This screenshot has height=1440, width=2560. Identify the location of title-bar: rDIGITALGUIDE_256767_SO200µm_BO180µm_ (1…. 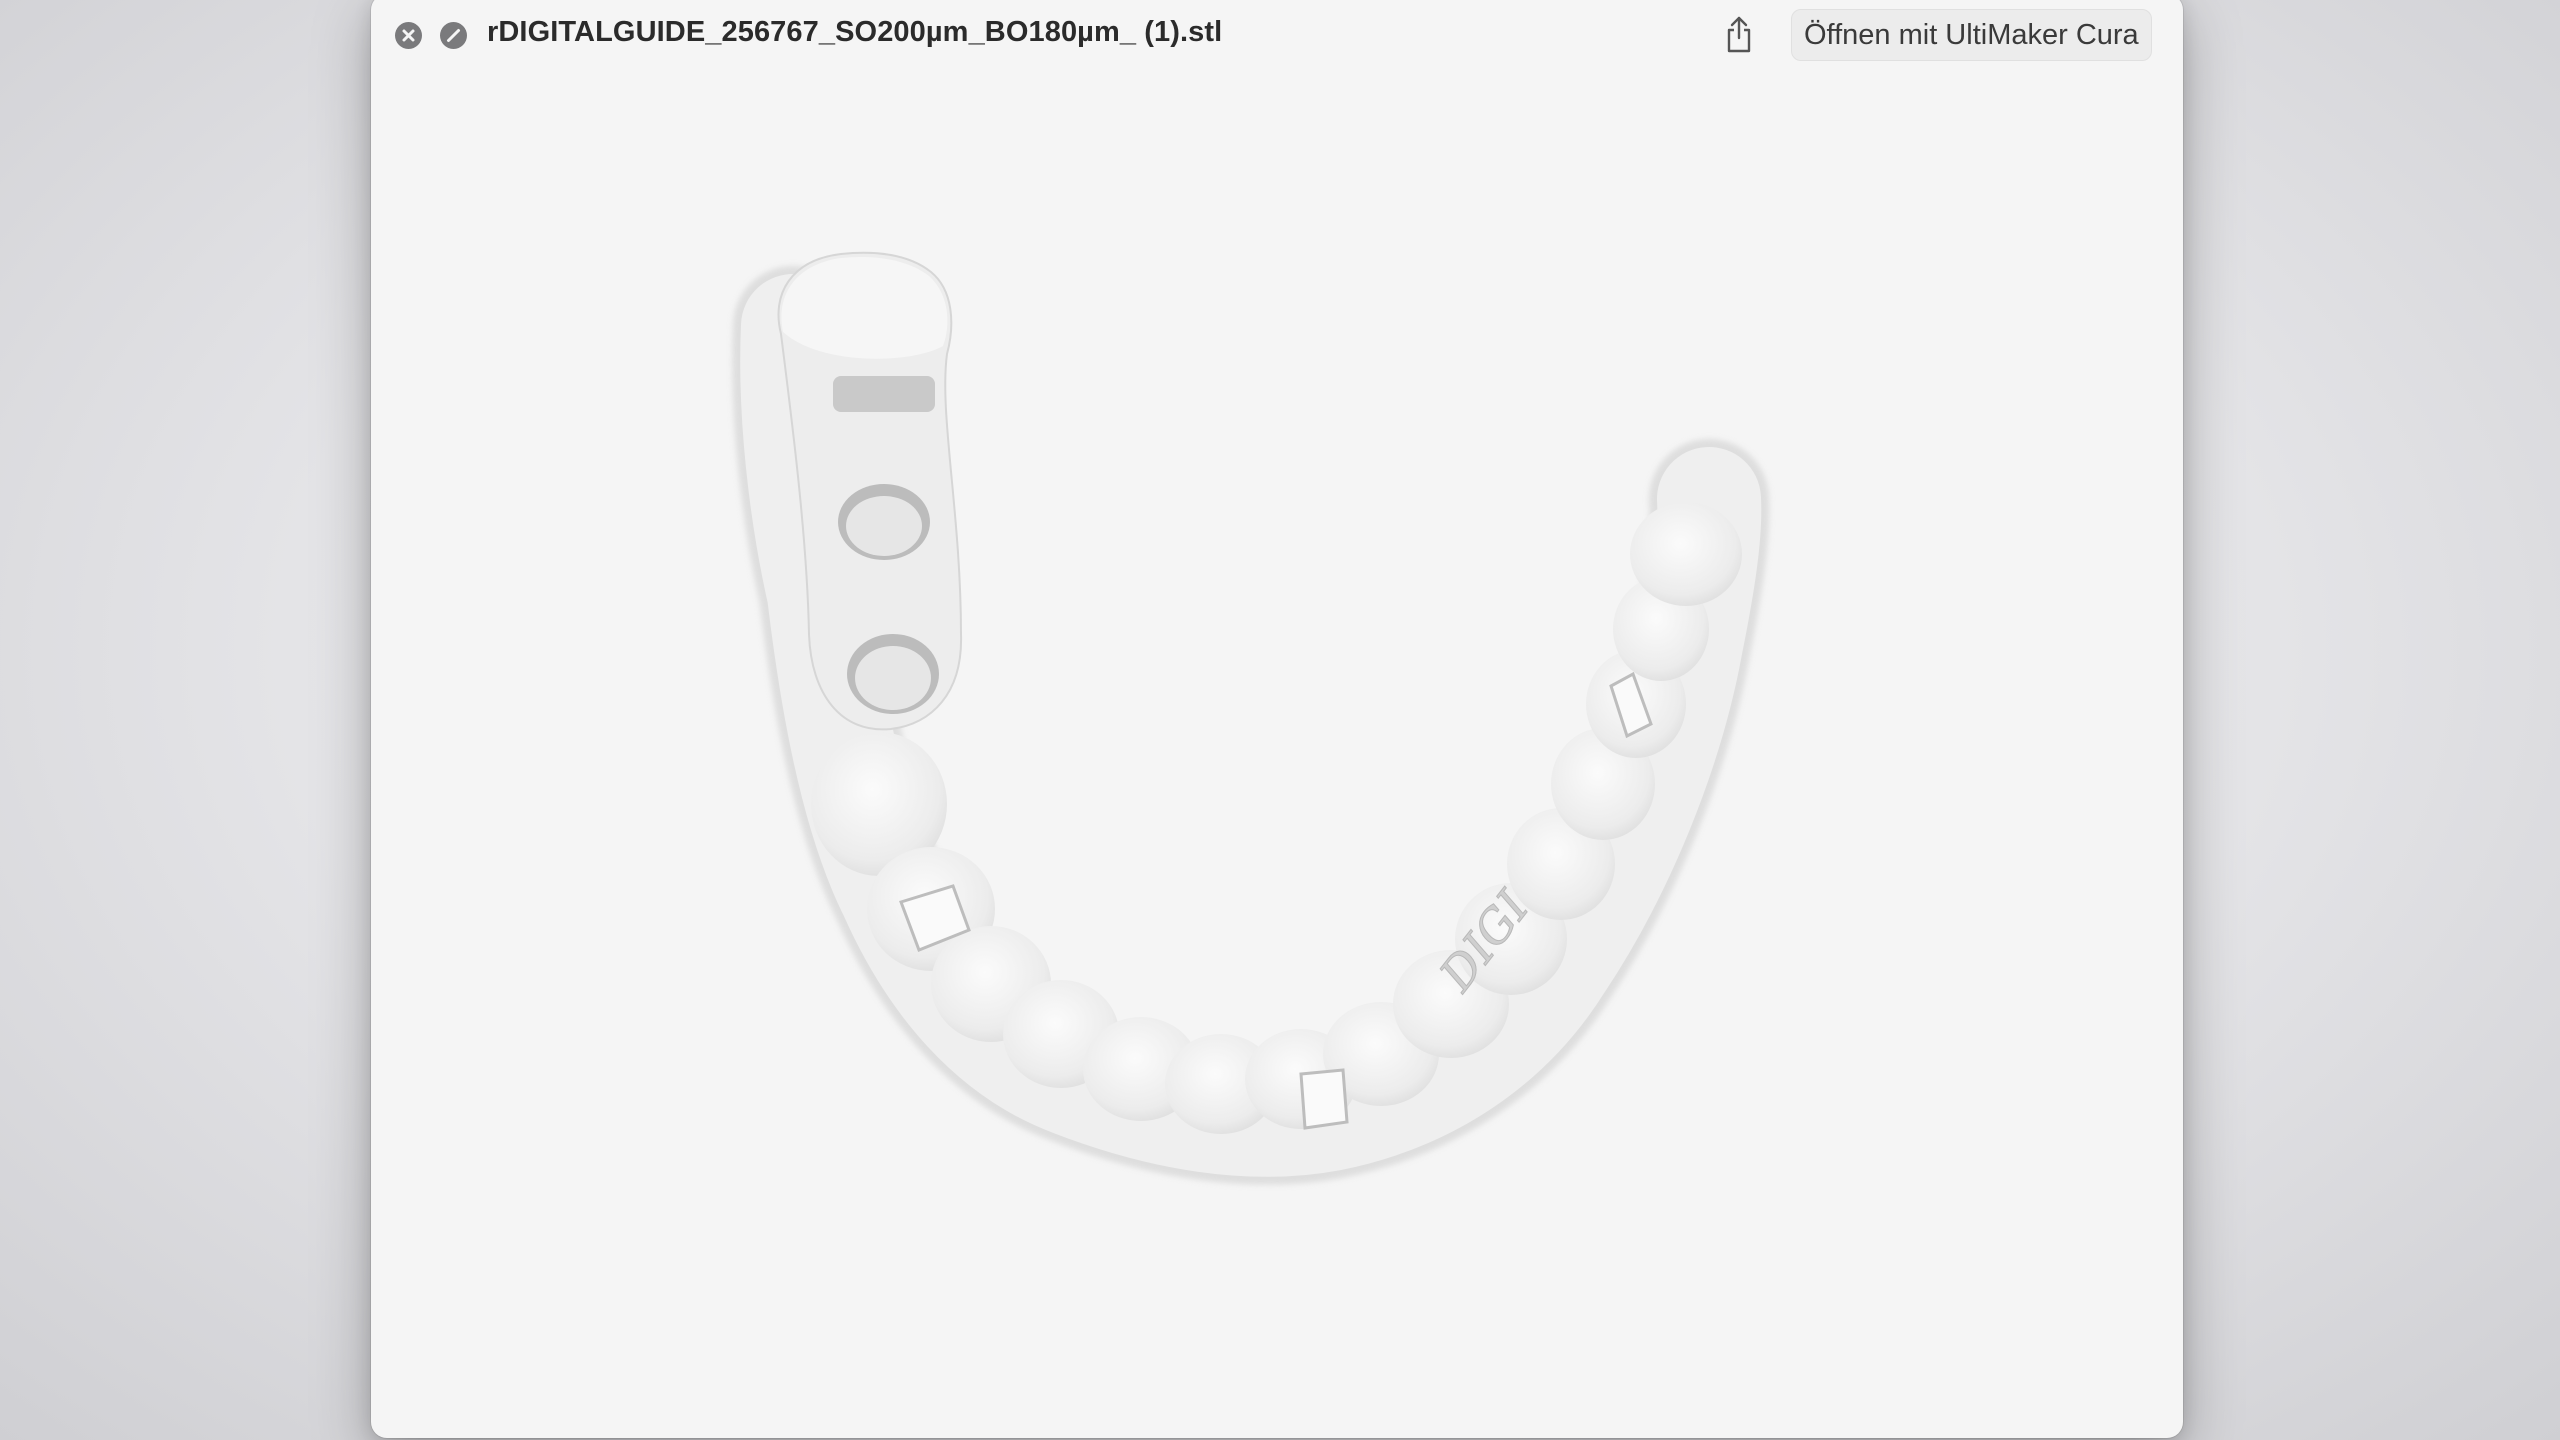
(1277, 40).